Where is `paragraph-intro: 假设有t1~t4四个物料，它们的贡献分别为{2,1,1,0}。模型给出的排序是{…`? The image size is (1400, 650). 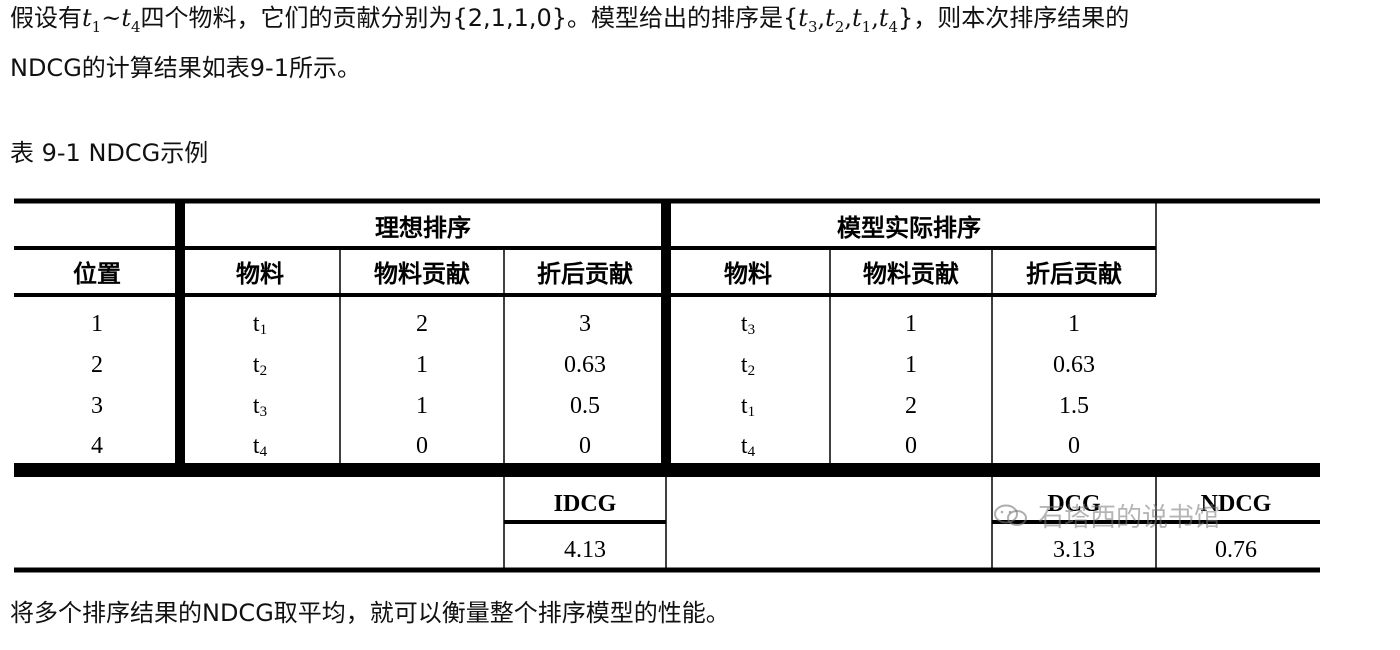
paragraph-intro: 假设有t1~t4四个物料，它们的贡献分别为{2,1,1,0}。模型给出的排序是{… is located at coordinates (569, 22).